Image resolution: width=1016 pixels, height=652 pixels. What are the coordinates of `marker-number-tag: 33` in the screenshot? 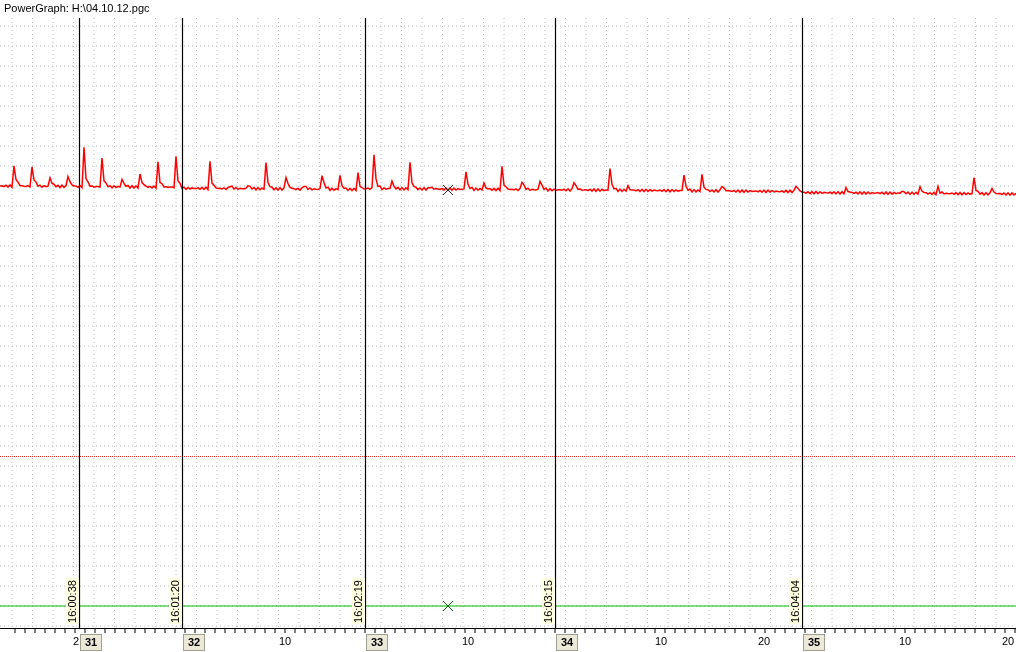 It's located at (377, 642).